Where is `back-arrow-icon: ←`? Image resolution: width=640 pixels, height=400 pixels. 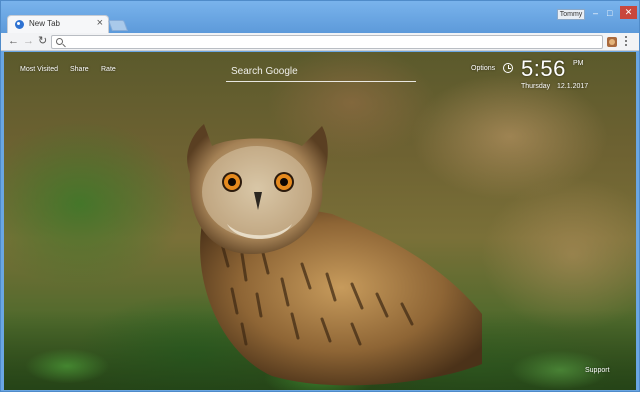 back-arrow-icon: ← is located at coordinates (13, 41).